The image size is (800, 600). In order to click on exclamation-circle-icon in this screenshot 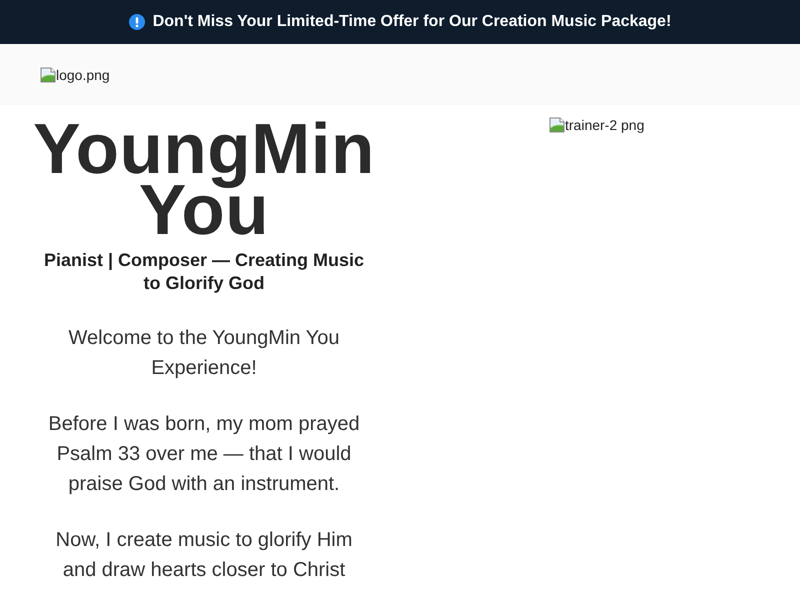, I will do `click(136, 22)`.